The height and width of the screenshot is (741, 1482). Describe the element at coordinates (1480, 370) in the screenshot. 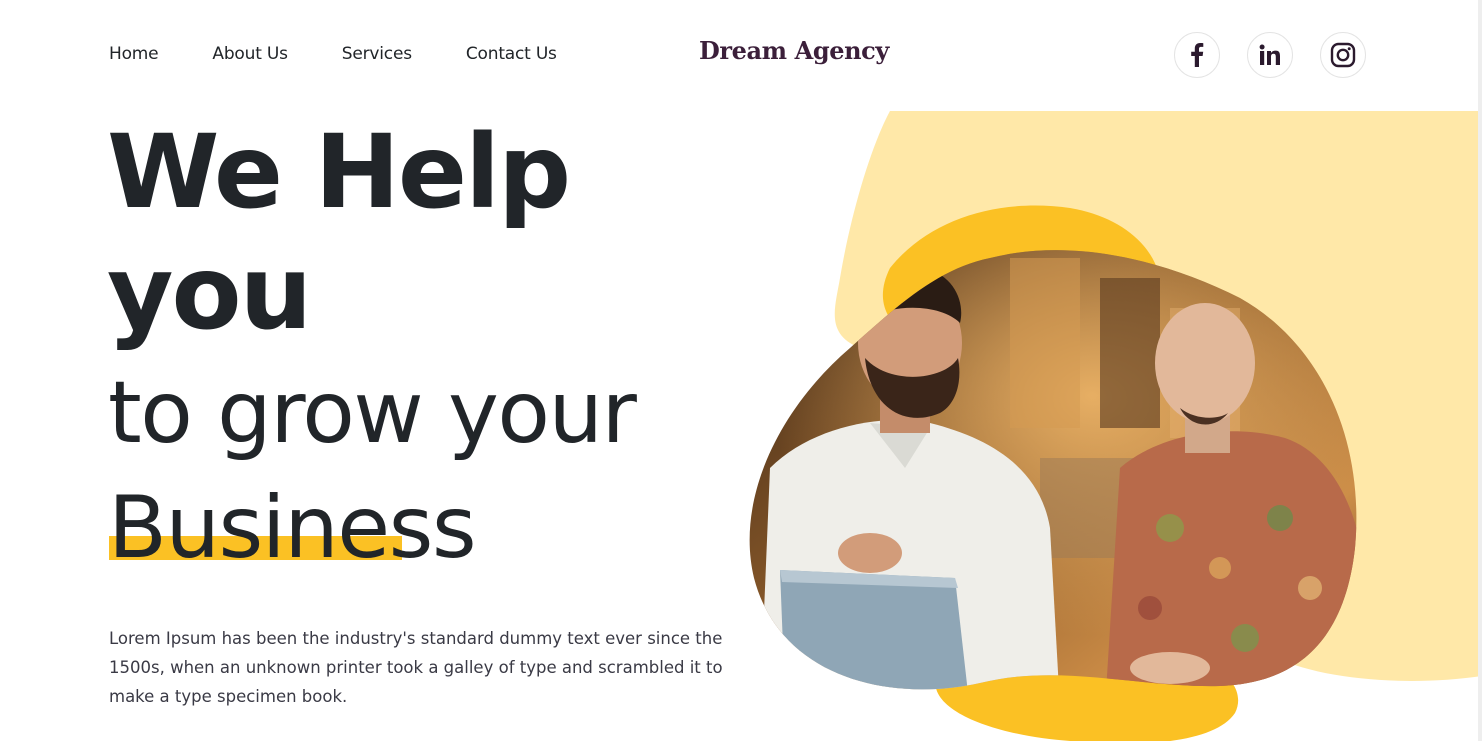

I see `page-scrollbar` at that location.